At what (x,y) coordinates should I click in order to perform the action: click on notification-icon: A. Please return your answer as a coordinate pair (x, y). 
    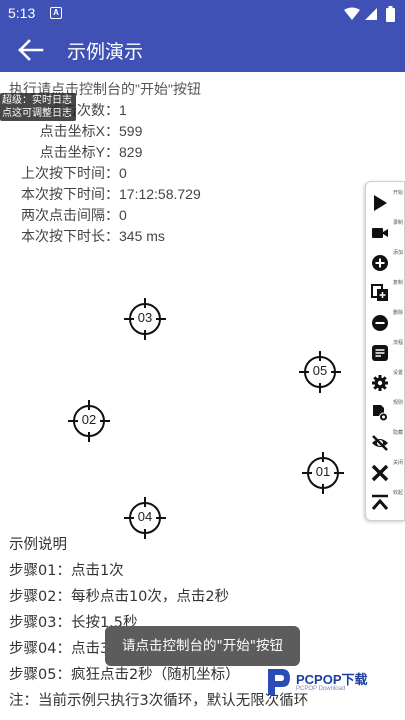
    Looking at the image, I should click on (56, 13).